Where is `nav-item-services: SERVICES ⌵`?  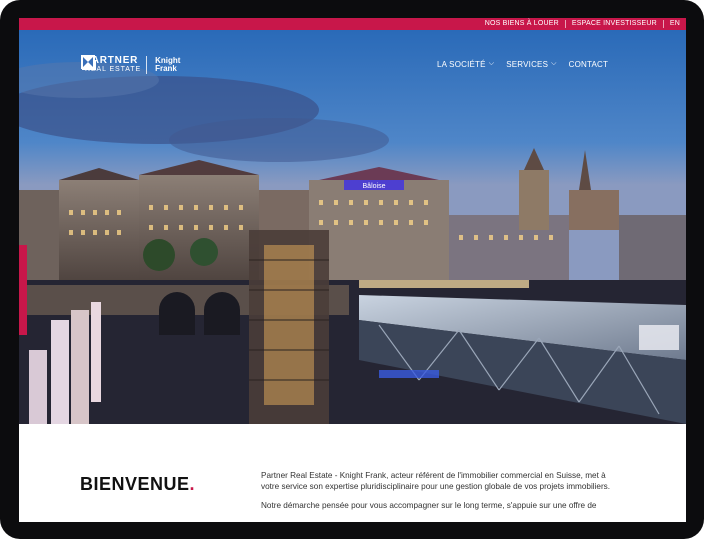
nav-item-services: SERVICES ⌵ is located at coordinates (531, 64).